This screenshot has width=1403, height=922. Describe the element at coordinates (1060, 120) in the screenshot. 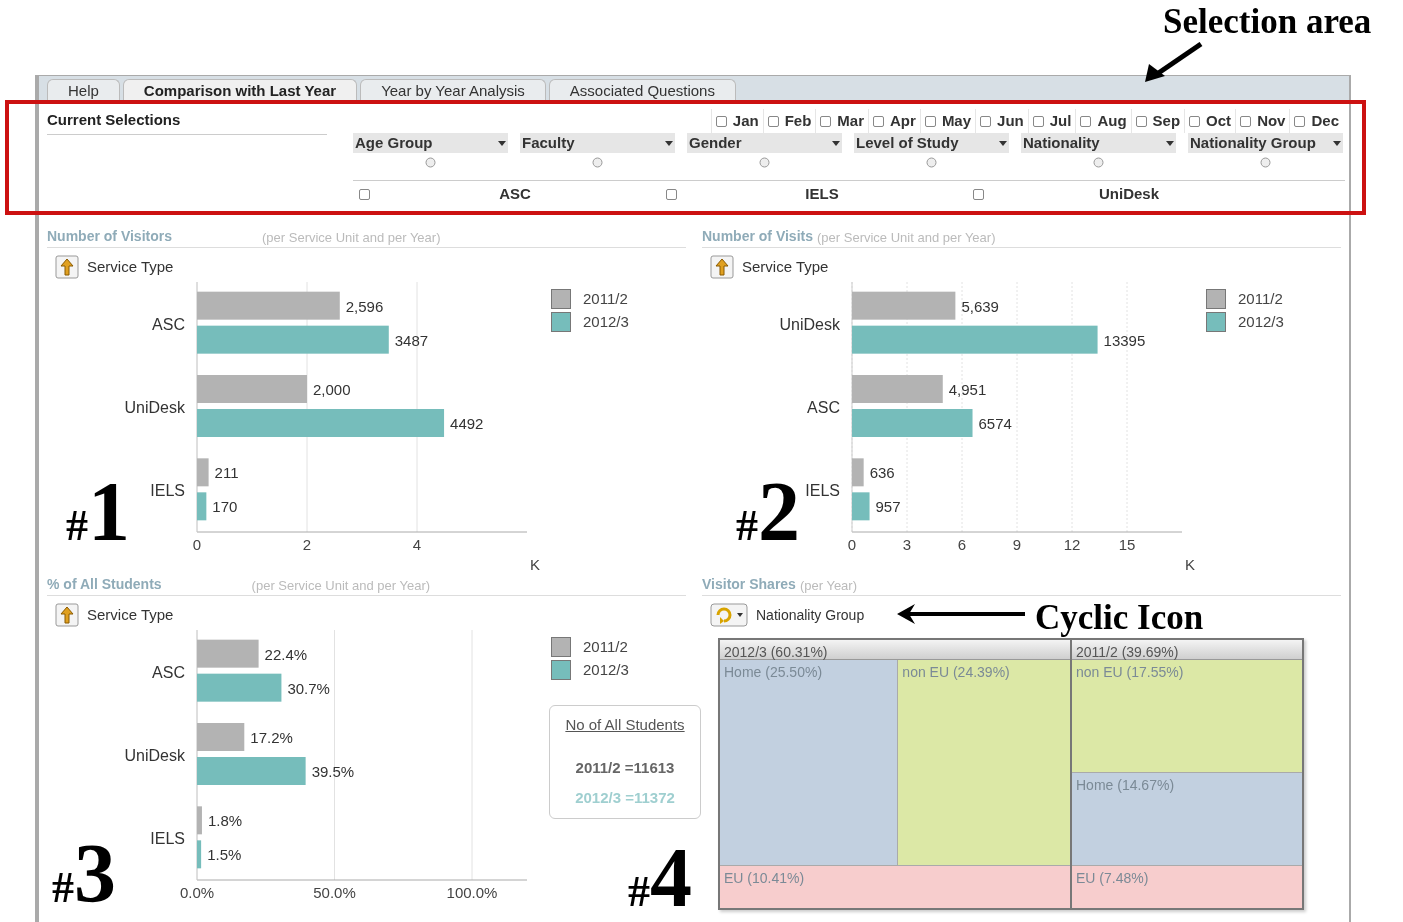

I see `month-label: Jul` at that location.